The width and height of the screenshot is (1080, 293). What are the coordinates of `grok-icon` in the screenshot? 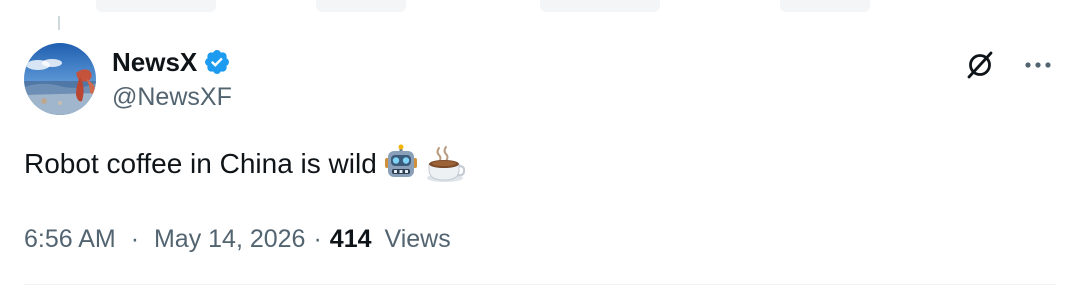 It's located at (980, 65).